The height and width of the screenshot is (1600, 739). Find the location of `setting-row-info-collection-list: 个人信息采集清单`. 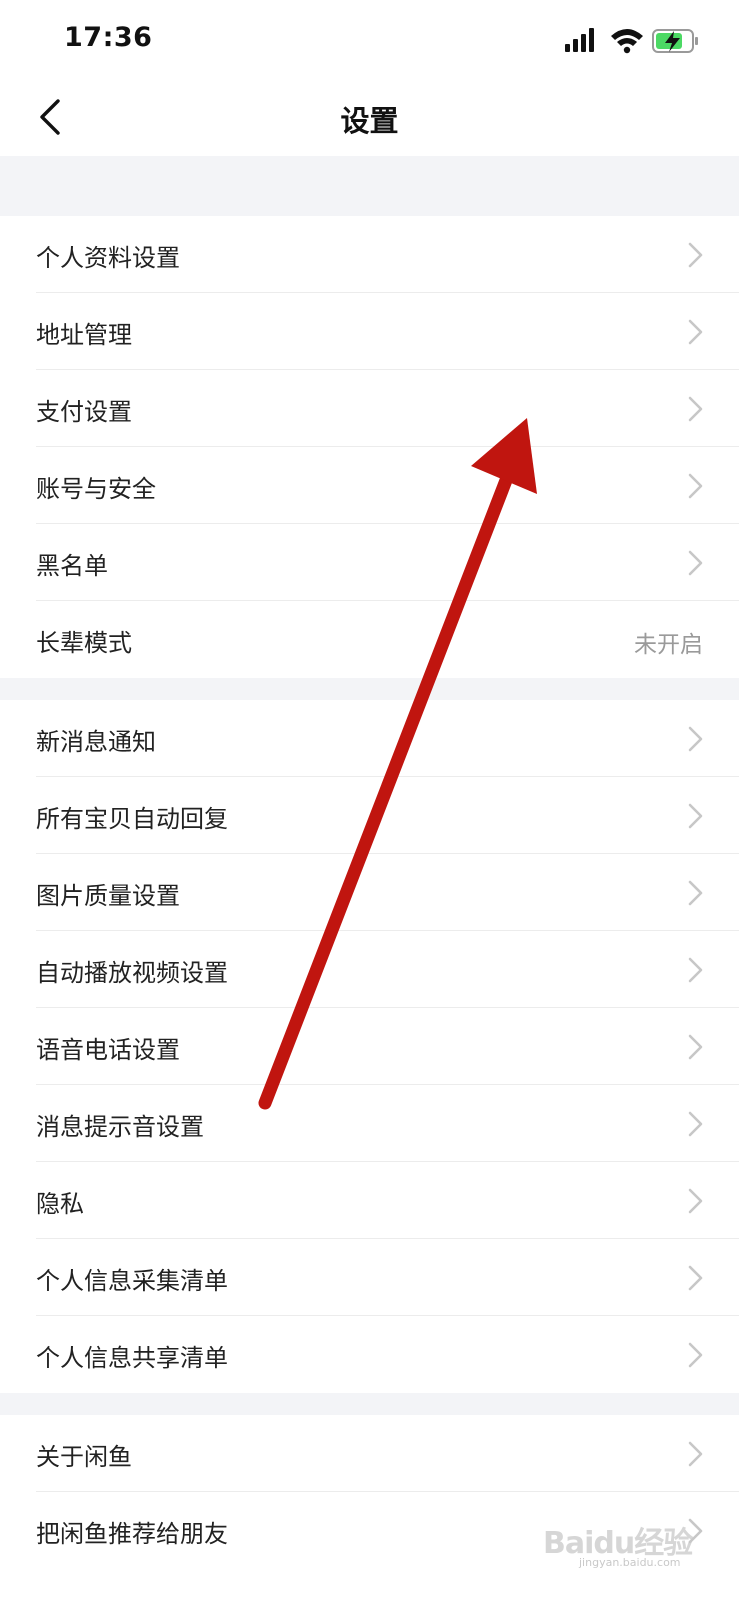

setting-row-info-collection-list: 个人信息采集清单 is located at coordinates (369, 1277).